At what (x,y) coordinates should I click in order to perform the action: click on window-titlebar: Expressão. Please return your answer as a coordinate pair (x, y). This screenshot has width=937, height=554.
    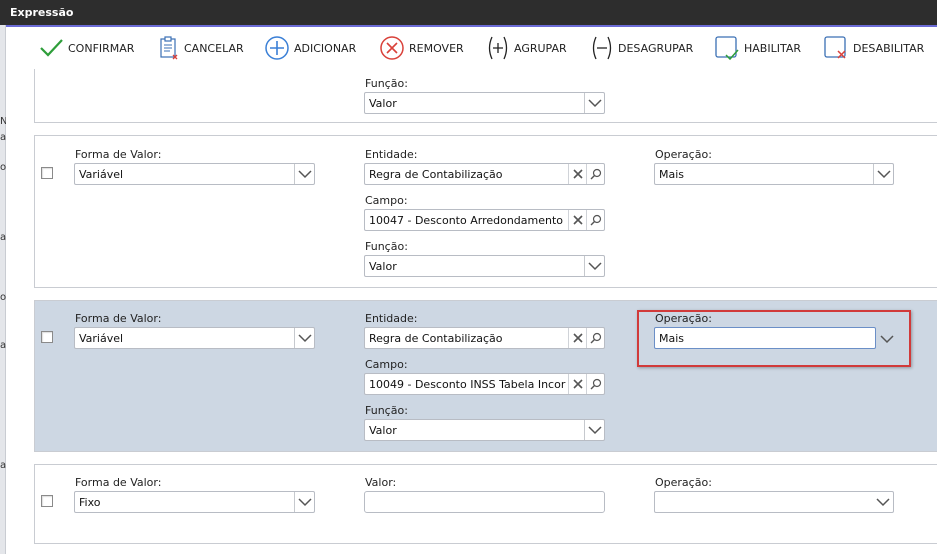
    Looking at the image, I should click on (468, 12).